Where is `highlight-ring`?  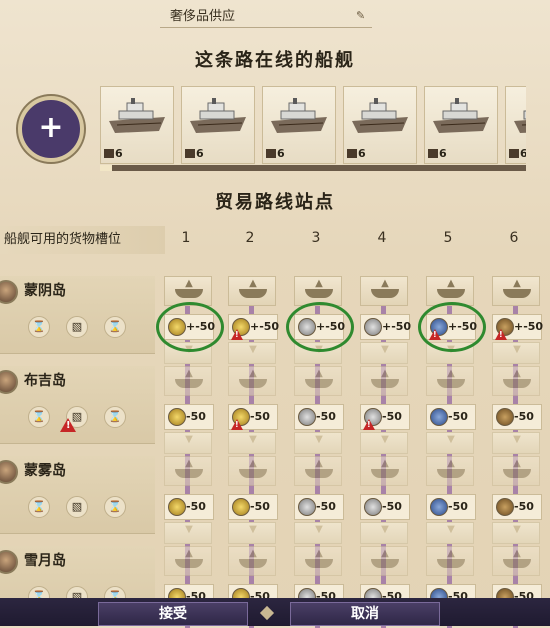 highlight-ring is located at coordinates (452, 327).